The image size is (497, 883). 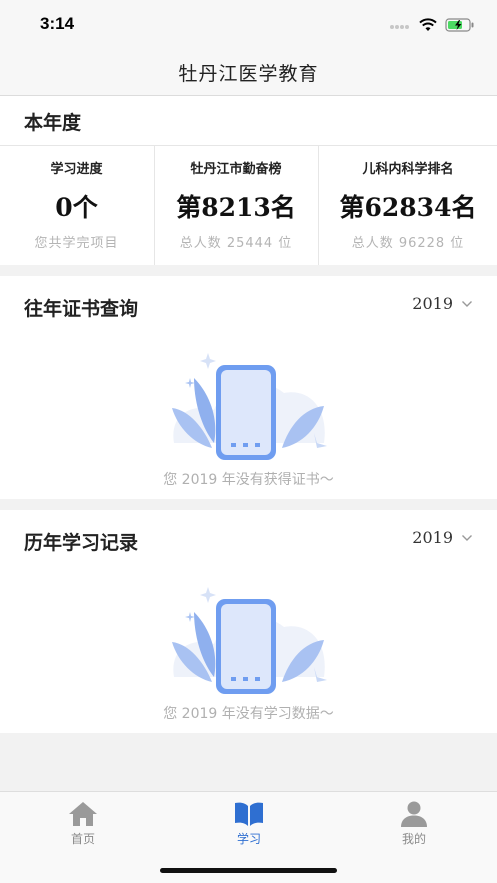 I want to click on tab-label: 学习, so click(x=248, y=839).